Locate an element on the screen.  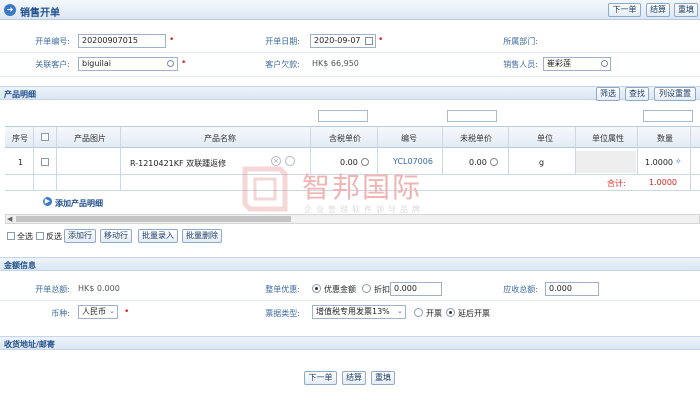
discount-rate-label: 折扣 is located at coordinates (382, 289).